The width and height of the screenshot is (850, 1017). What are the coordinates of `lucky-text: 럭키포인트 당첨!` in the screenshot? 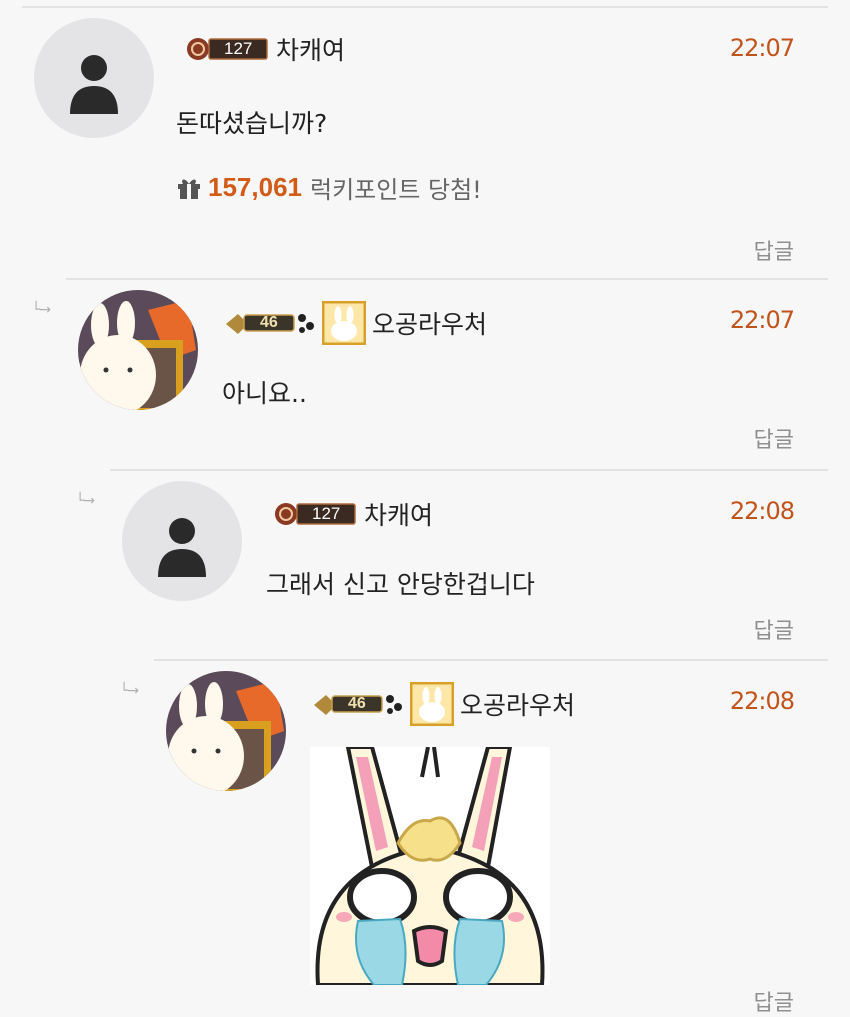 It's located at (395, 190).